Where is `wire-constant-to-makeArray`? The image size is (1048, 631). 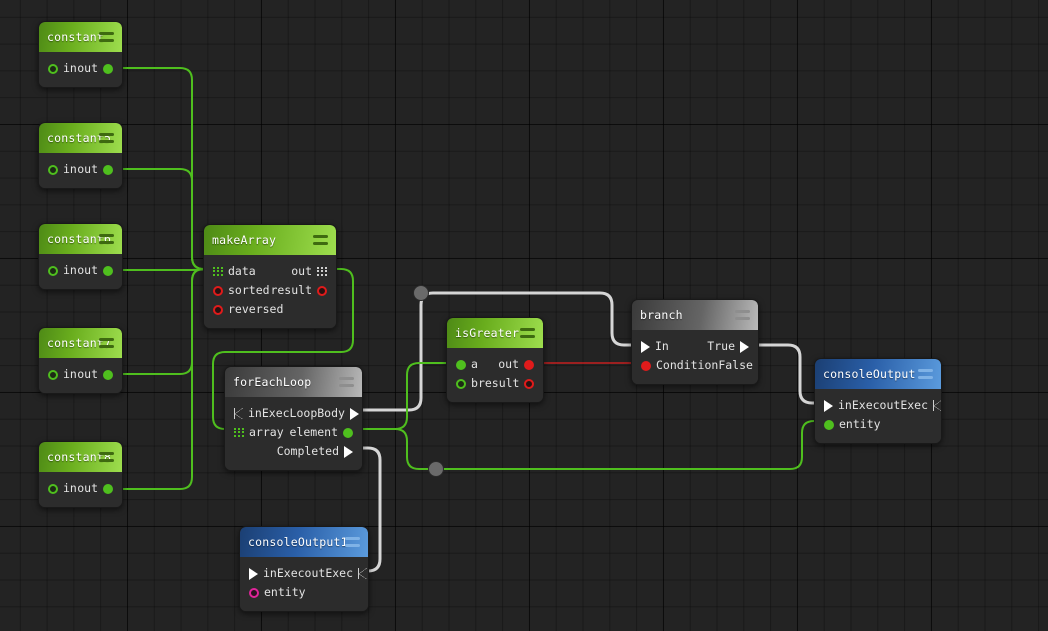
wire-constant-to-makeArray is located at coordinates (166, 168).